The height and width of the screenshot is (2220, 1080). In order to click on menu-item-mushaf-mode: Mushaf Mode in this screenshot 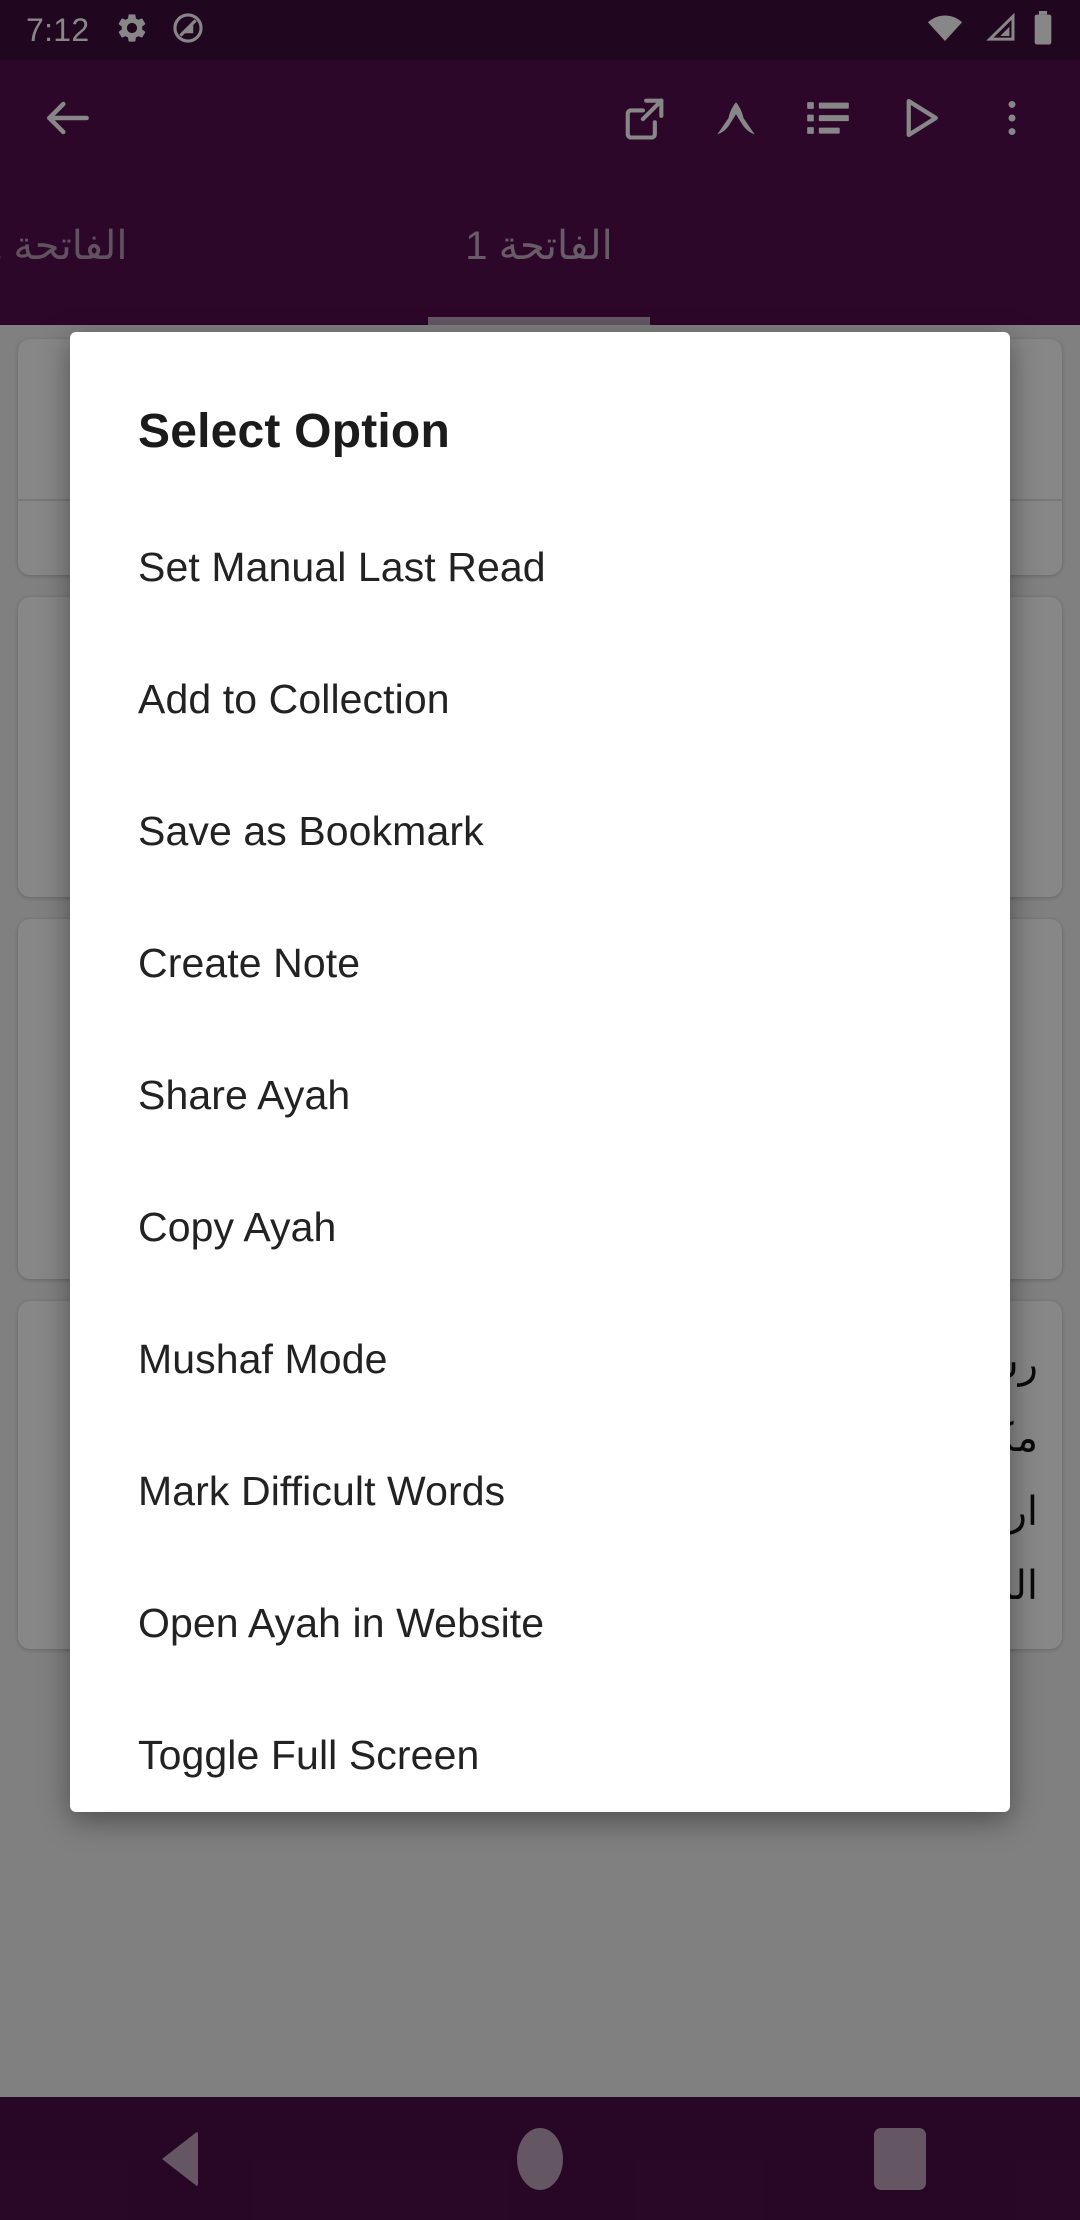, I will do `click(540, 1359)`.